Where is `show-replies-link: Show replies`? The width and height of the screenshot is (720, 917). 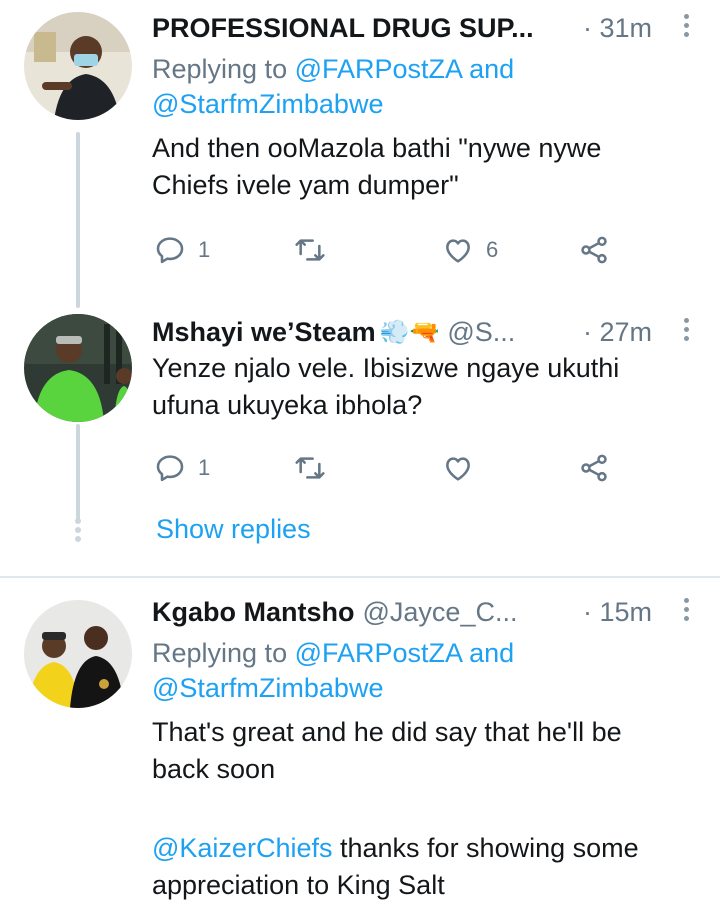 show-replies-link: Show replies is located at coordinates (233, 529).